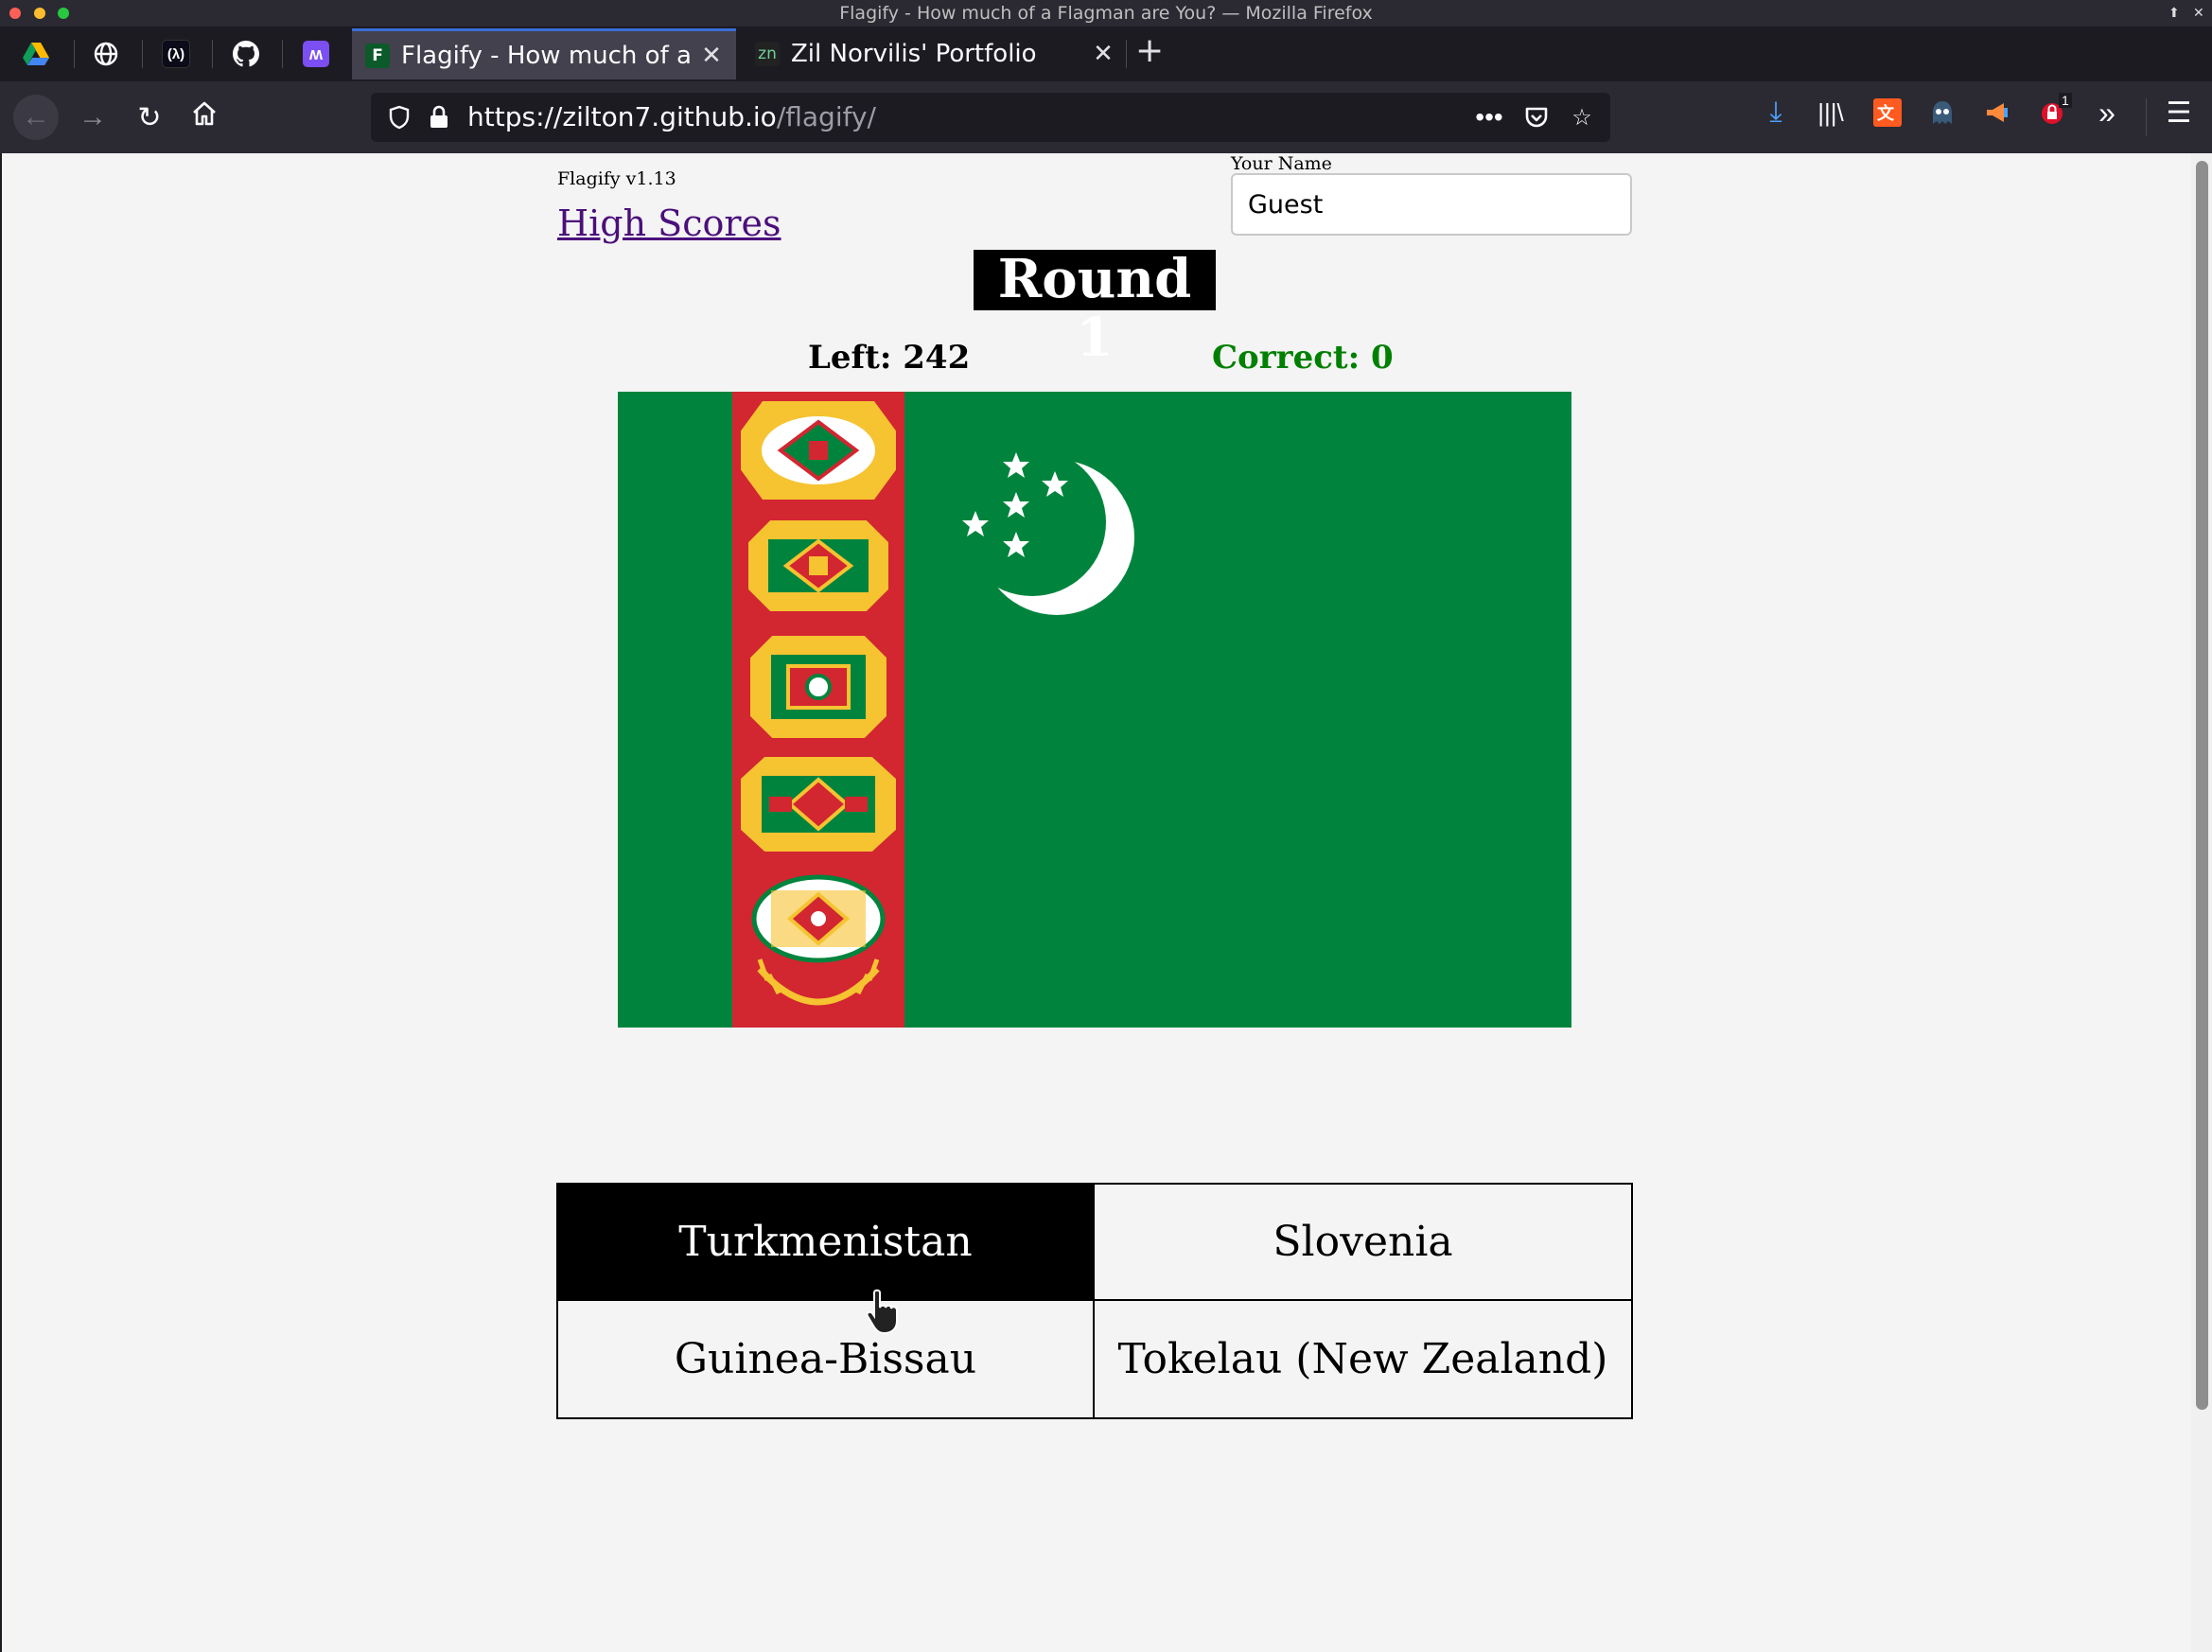  What do you see at coordinates (991, 117) in the screenshot?
I see `address-bar: https://zilton7.github.io/flagify/ ••• ☆` at bounding box center [991, 117].